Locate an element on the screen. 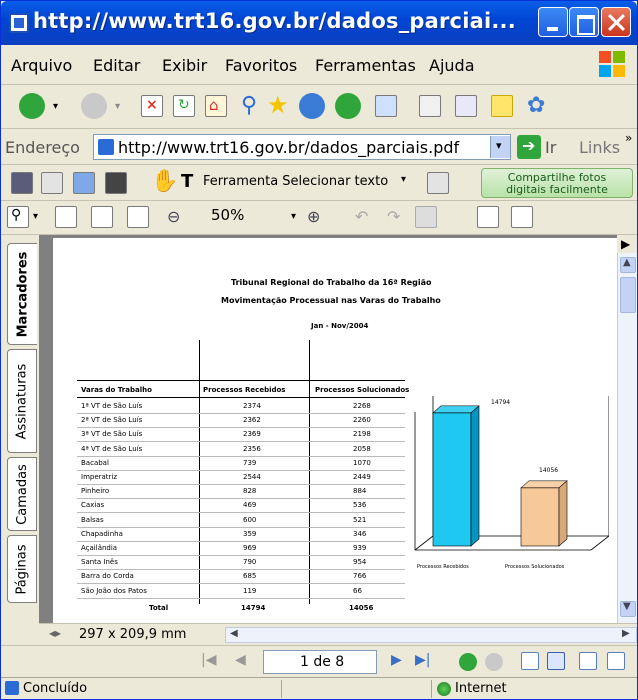  menu-favoritos: Favoritos is located at coordinates (261, 65).